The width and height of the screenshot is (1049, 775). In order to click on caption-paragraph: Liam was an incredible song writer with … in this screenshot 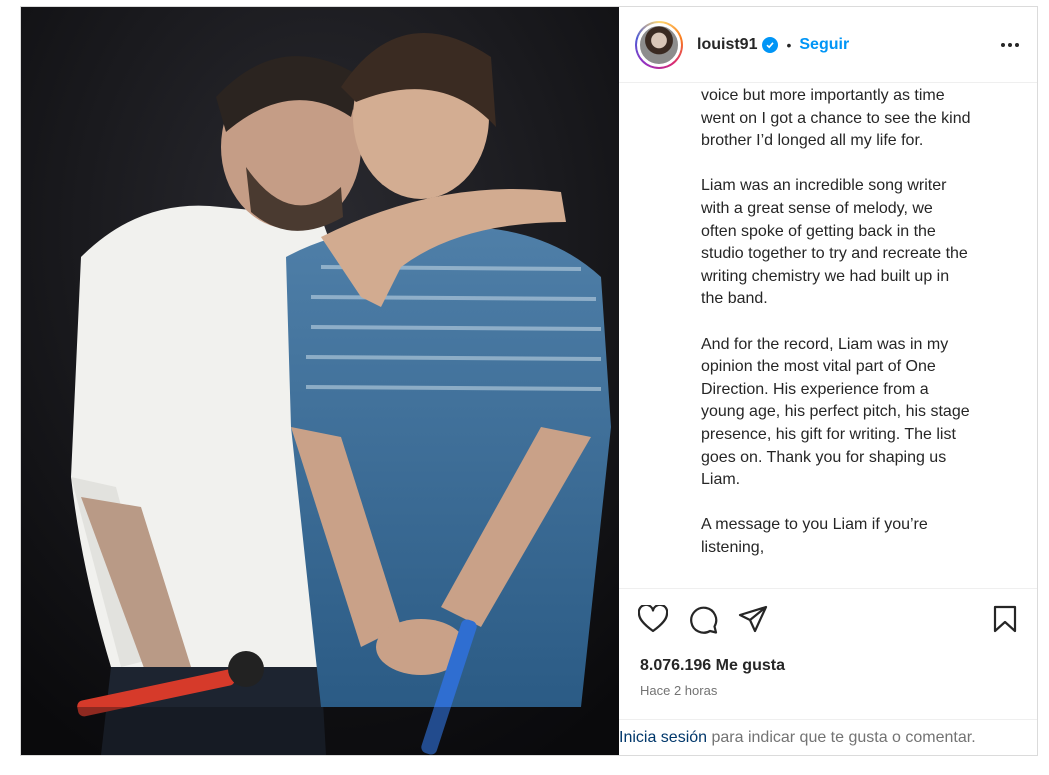, I will do `click(834, 242)`.